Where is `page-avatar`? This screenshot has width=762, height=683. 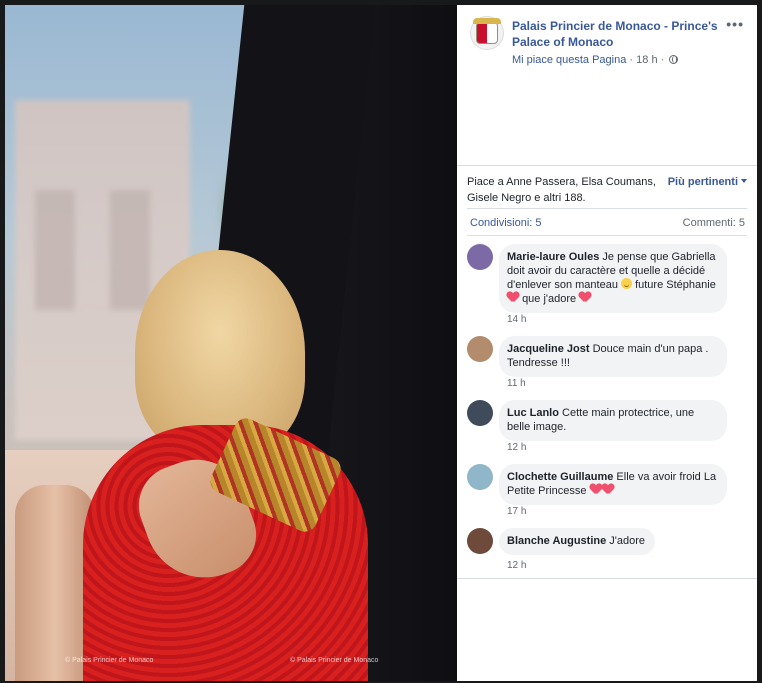 page-avatar is located at coordinates (487, 33).